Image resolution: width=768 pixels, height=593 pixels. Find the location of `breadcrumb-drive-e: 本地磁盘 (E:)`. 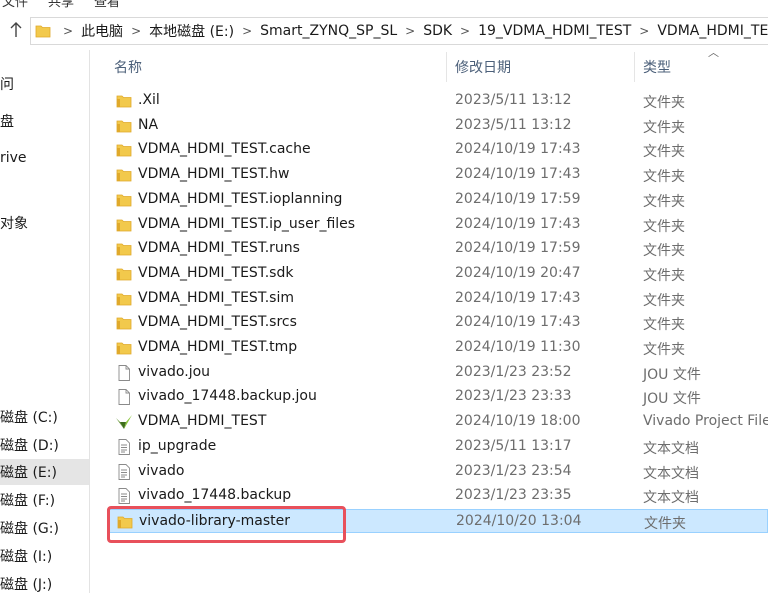

breadcrumb-drive-e: 本地磁盘 (E:) is located at coordinates (191, 31).